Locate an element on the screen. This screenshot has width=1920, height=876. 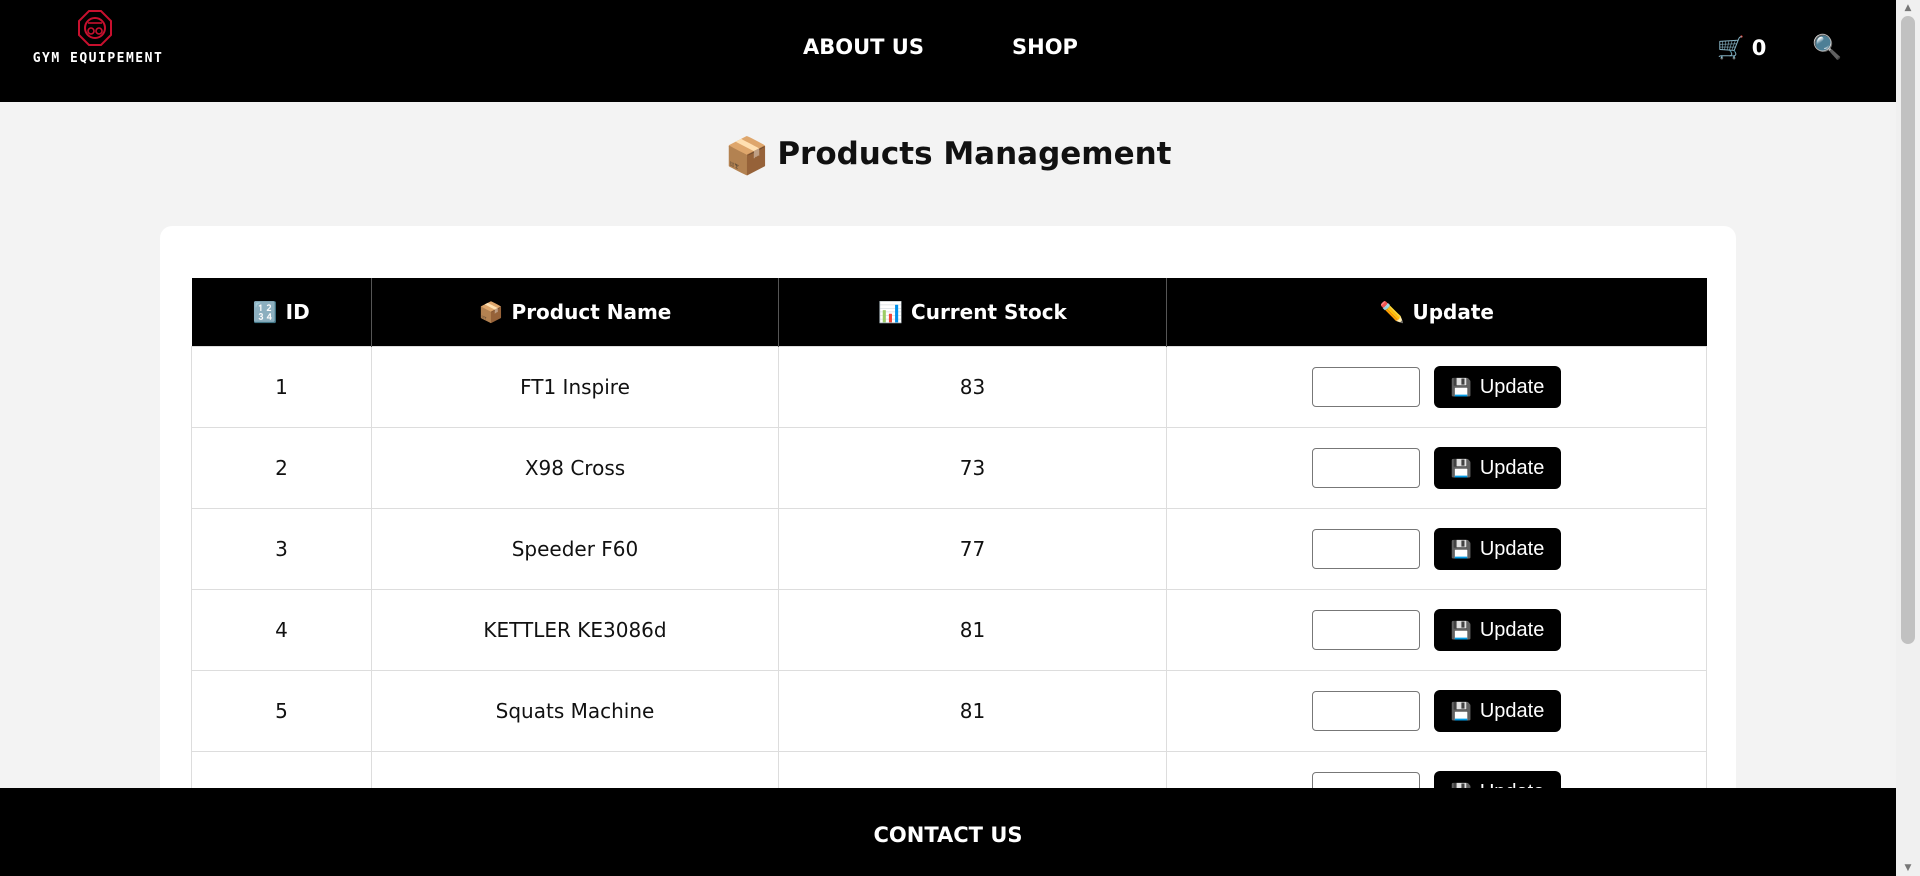
column-header-product-name: 📦 Product Name is located at coordinates (575, 312).